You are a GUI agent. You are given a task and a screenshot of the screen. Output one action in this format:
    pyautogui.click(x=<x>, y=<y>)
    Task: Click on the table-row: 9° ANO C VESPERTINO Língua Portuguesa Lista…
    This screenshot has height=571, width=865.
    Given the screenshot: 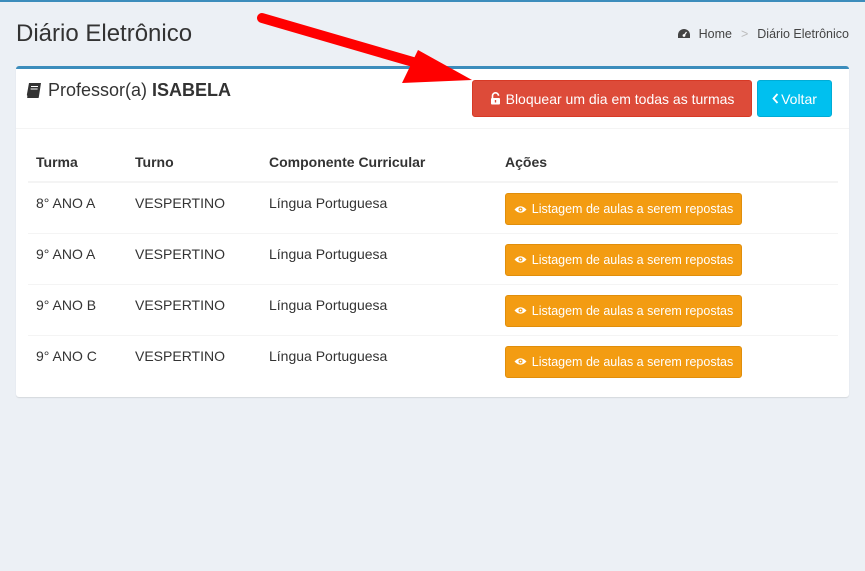 What is the action you would take?
    pyautogui.click(x=433, y=360)
    